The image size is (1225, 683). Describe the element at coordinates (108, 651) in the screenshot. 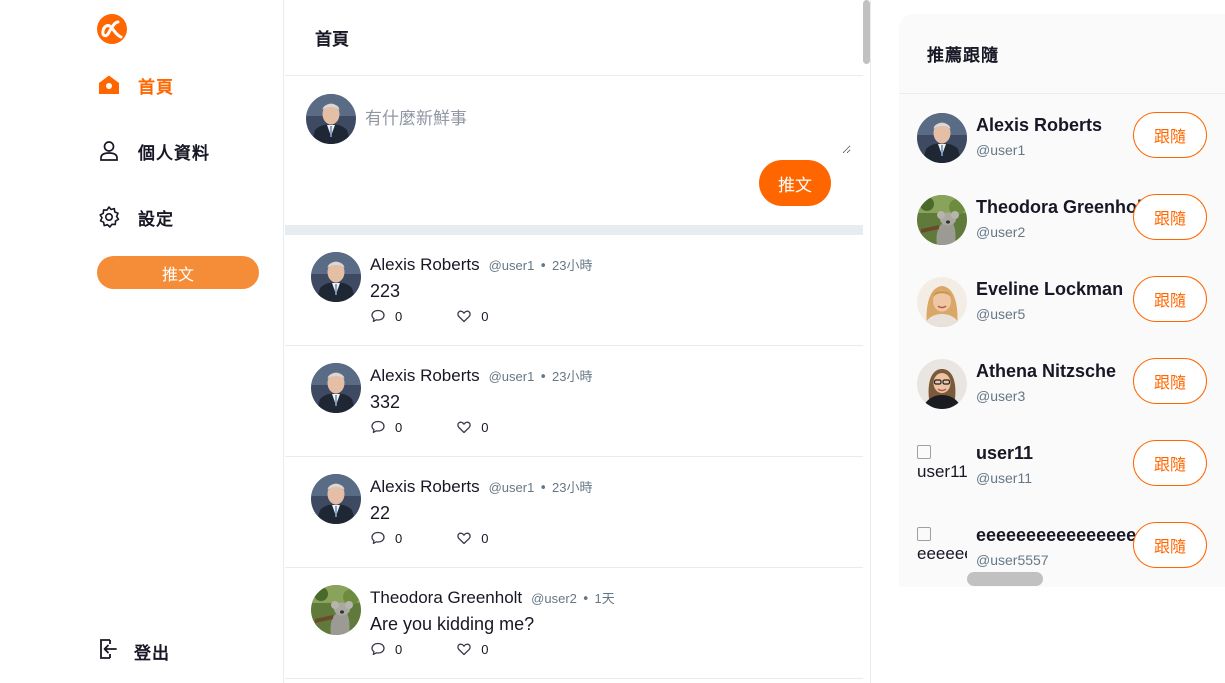

I see `logout-icon` at that location.